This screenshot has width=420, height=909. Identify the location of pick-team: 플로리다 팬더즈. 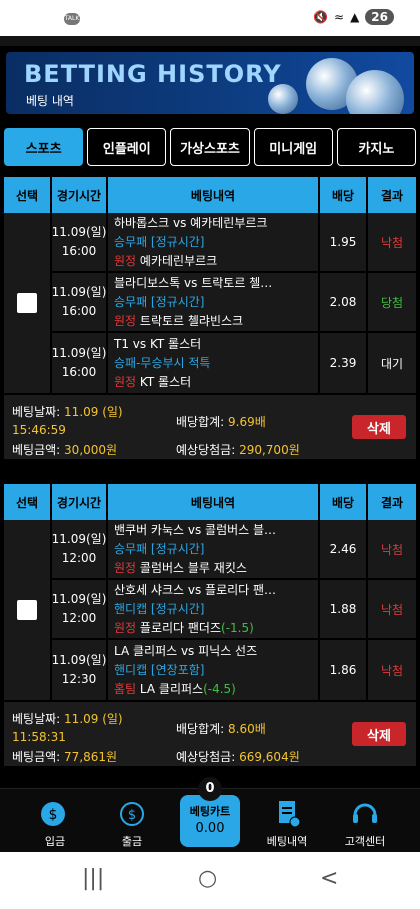
(180, 627).